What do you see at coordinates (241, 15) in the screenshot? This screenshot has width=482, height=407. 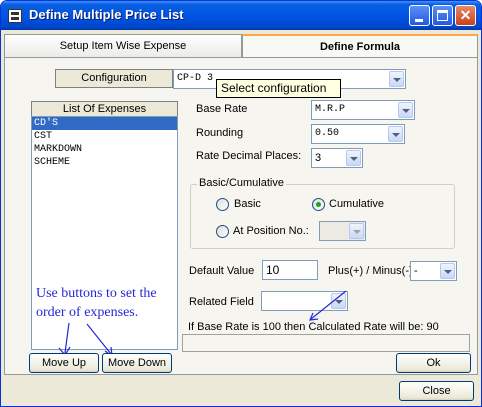 I see `title-bar: Define Multiple Price List ✕` at bounding box center [241, 15].